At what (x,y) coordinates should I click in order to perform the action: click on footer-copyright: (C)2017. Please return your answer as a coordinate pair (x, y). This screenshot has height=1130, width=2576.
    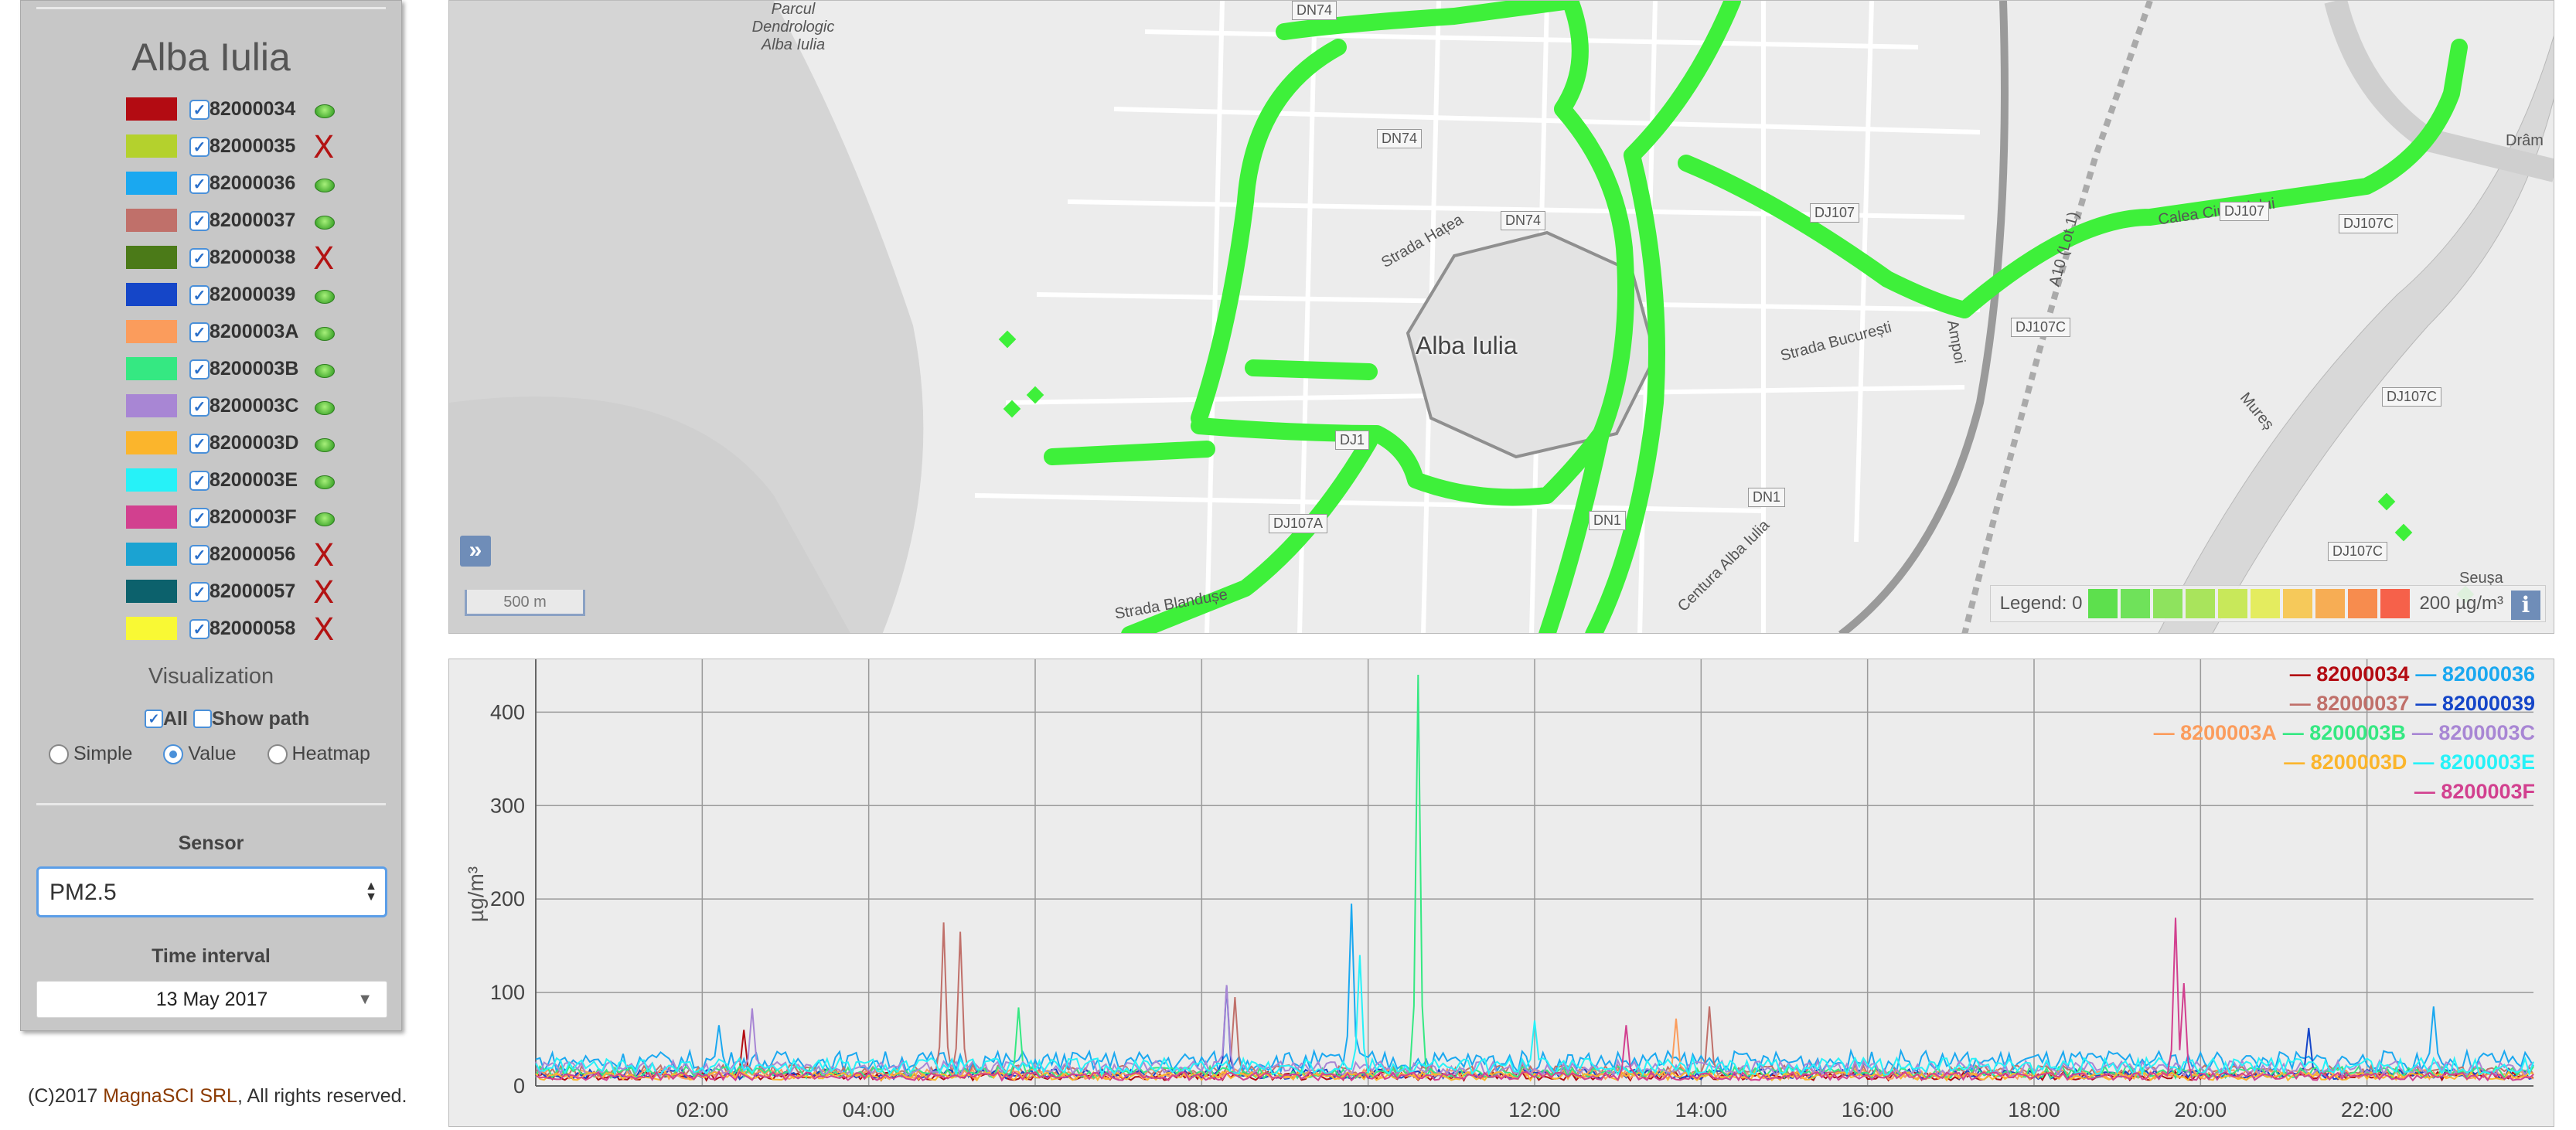
    Looking at the image, I should click on (66, 1096).